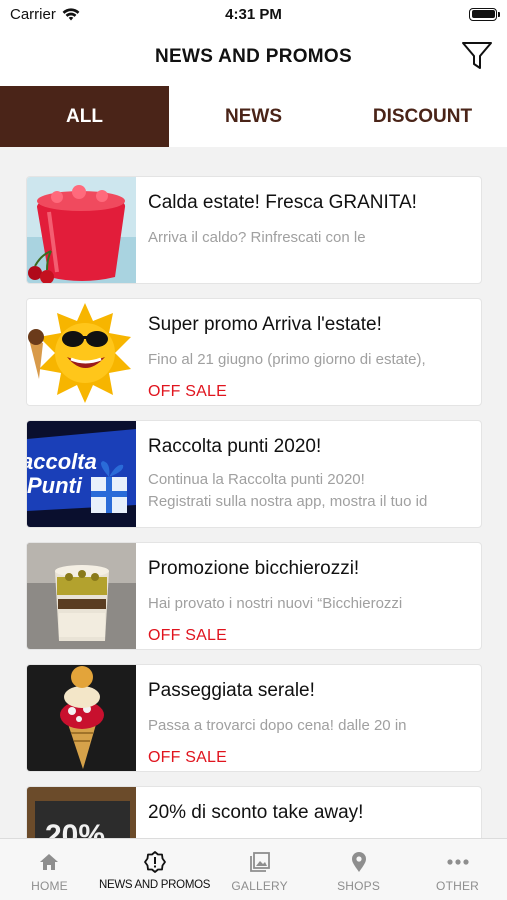  I want to click on status-bar: Carrier 4:31 PM, so click(253, 14).